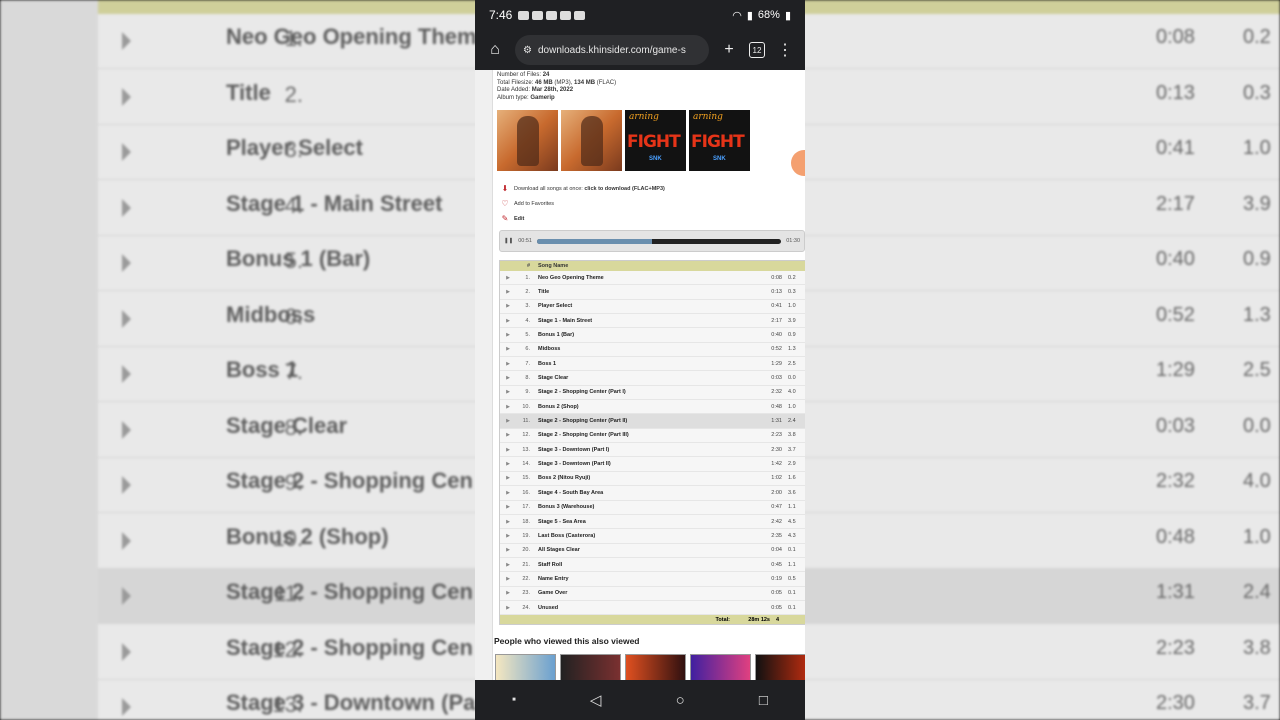 The height and width of the screenshot is (720, 1280). I want to click on new-tab-icon: +, so click(729, 50).